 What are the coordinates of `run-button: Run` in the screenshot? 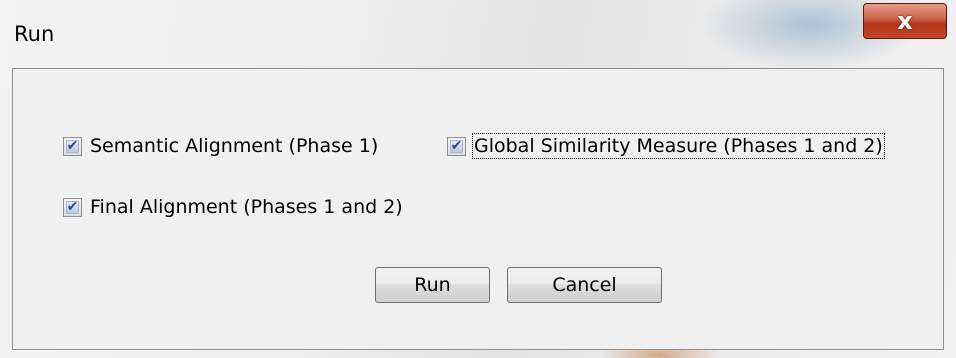 It's located at (432, 285).